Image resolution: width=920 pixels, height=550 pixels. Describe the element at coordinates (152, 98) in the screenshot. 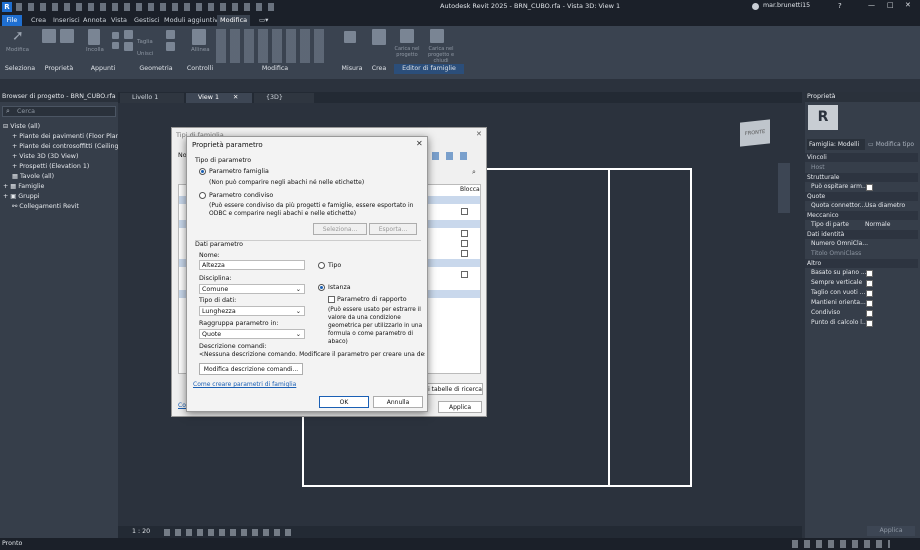

I see `tab-livello-1: Livello 1` at that location.